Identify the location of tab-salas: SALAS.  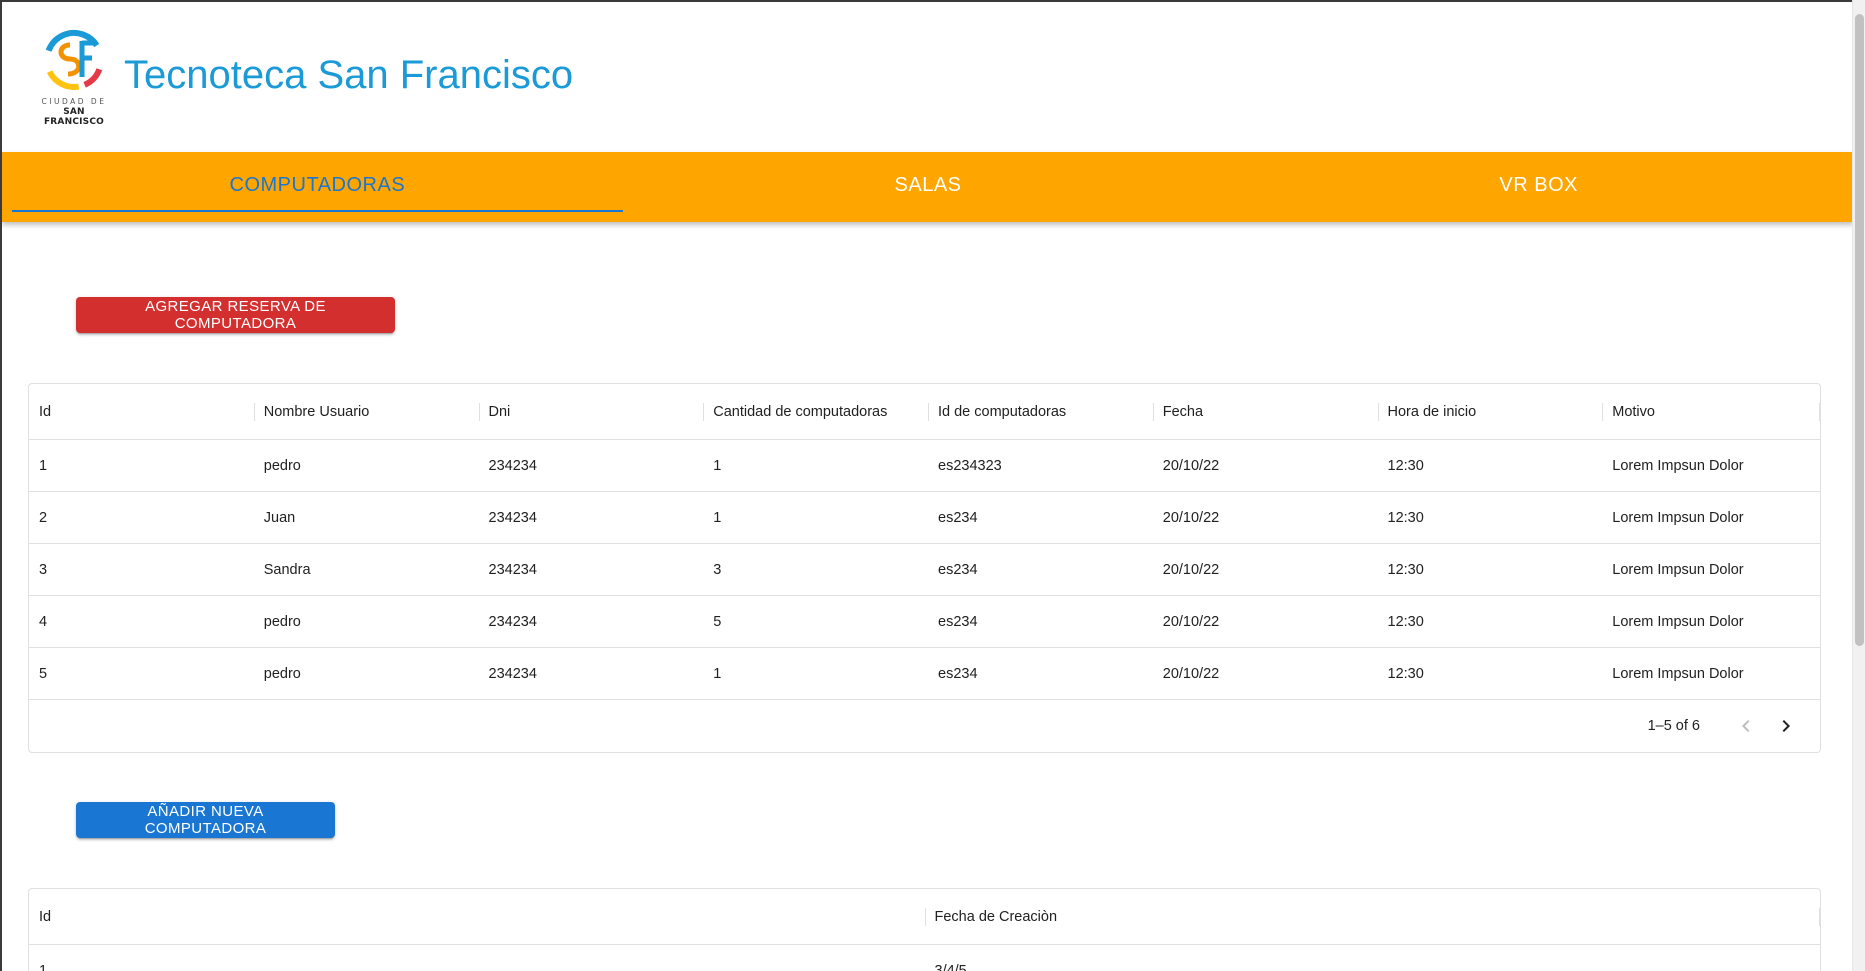
(928, 187).